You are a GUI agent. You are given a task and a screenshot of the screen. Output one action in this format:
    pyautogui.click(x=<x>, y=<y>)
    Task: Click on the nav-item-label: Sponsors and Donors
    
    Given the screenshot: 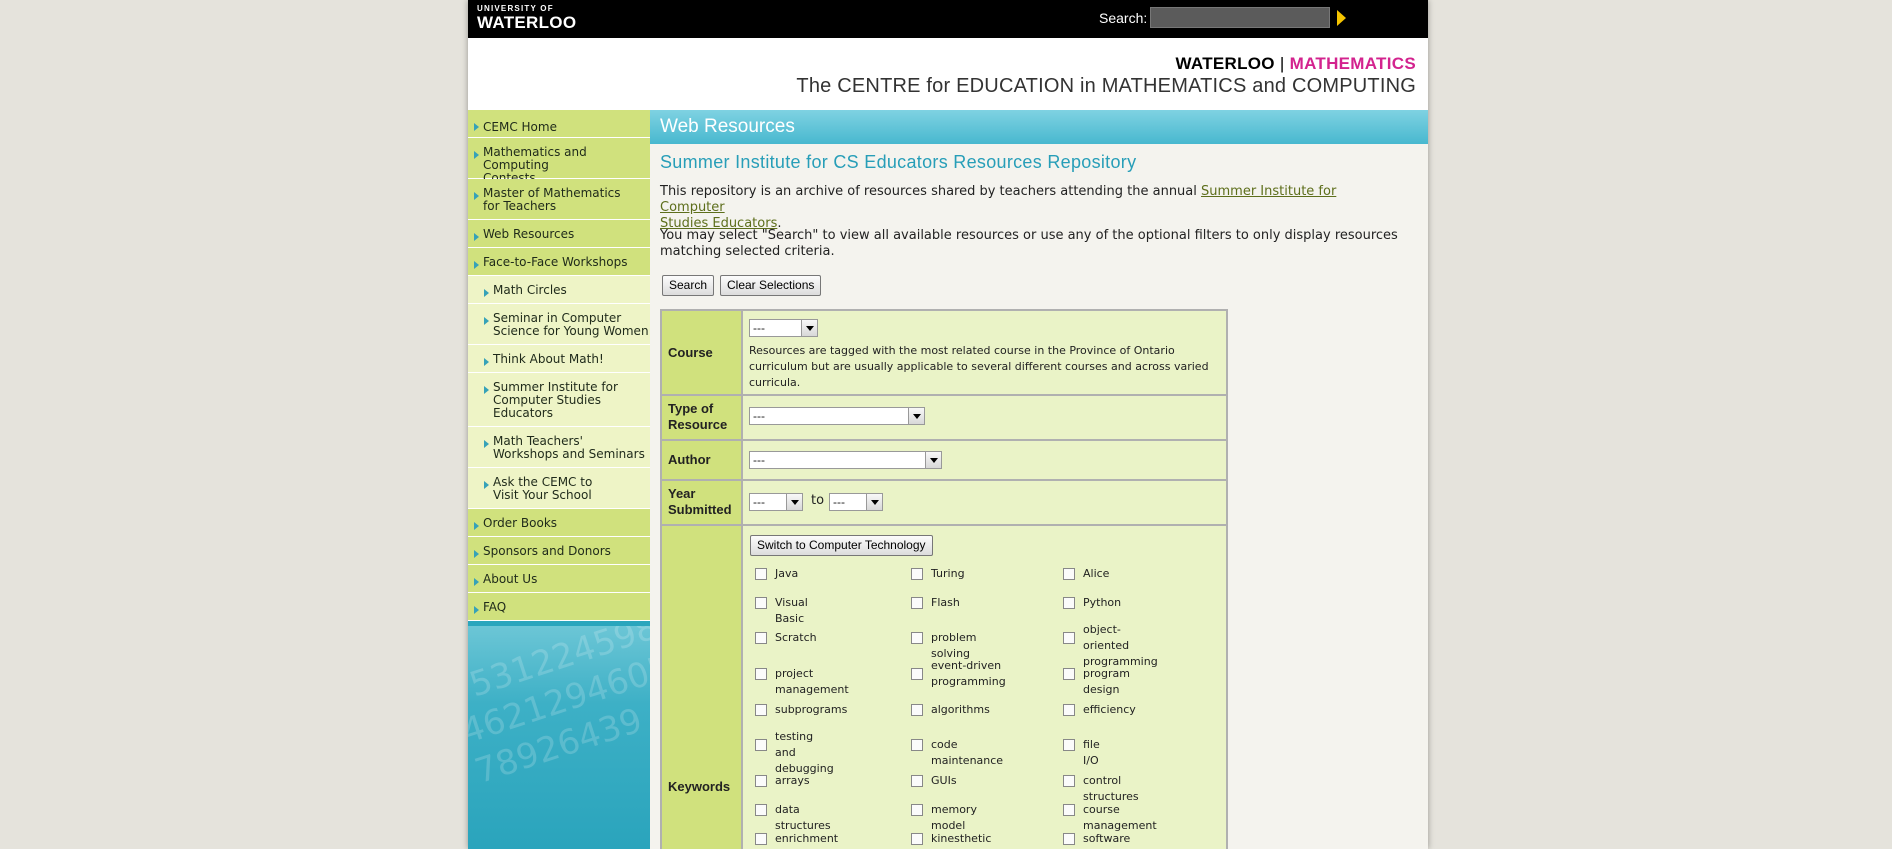 What is the action you would take?
    pyautogui.click(x=547, y=551)
    